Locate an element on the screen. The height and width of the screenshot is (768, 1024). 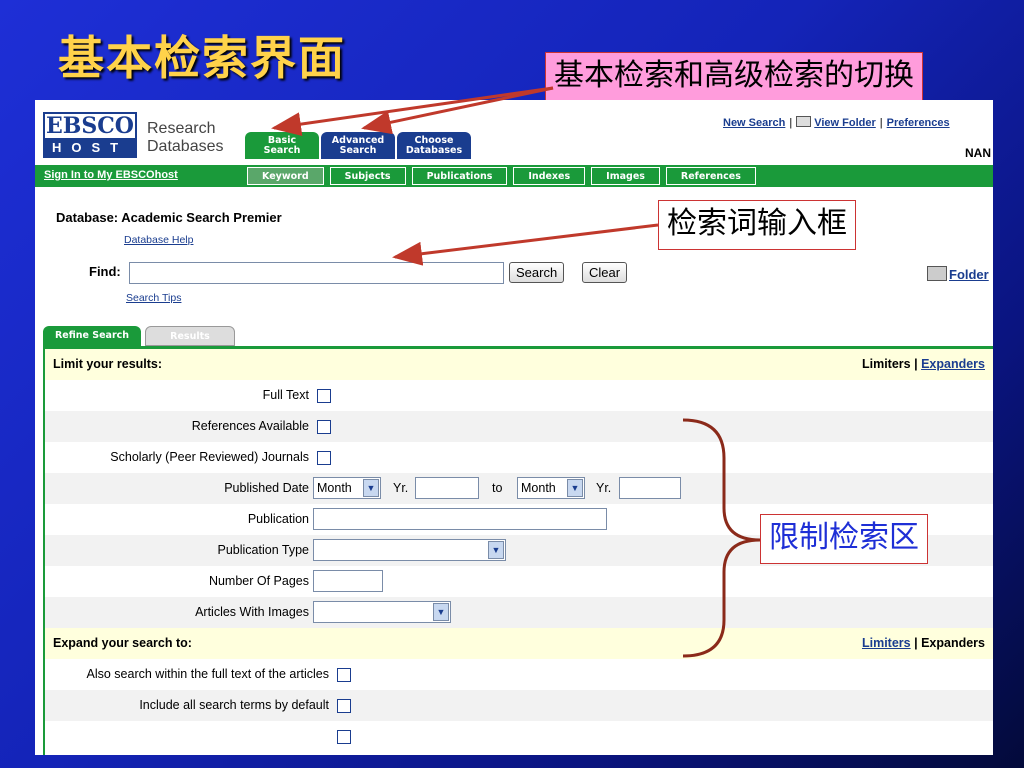
partial-expander-checkbox is located at coordinates (344, 737).